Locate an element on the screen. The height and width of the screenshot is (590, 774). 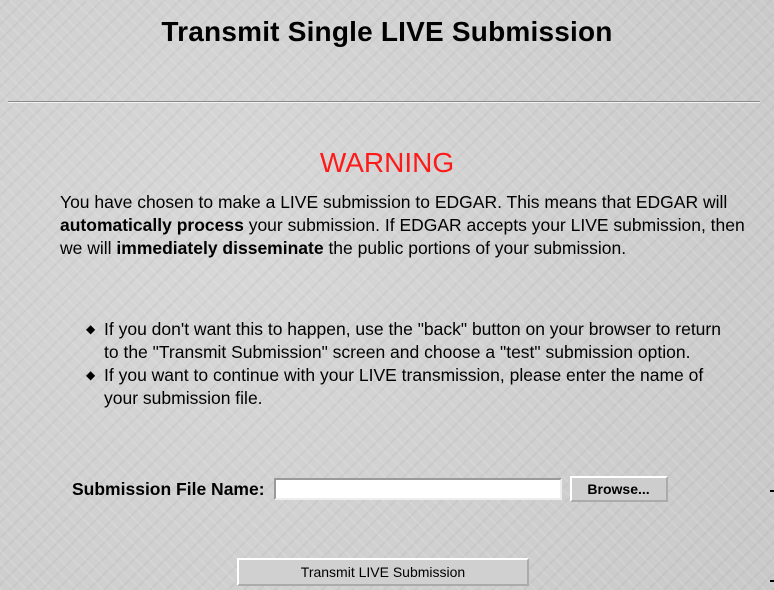
warning-heading: WARNING is located at coordinates (387, 162).